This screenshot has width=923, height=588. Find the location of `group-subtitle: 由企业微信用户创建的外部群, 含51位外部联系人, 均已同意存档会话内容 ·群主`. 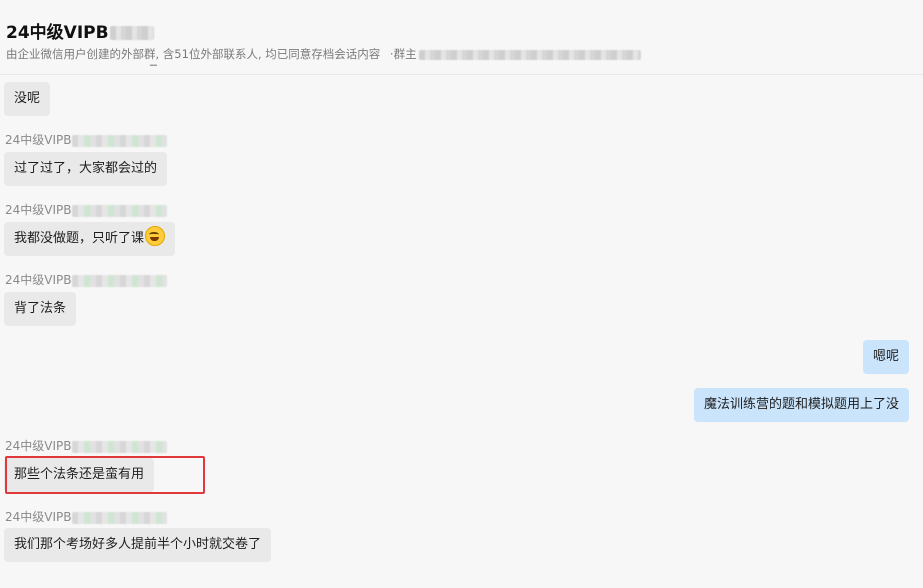

group-subtitle: 由企业微信用户创建的外部群, 含51位外部联系人, 均已同意存档会话内容 ·群主 is located at coordinates (323, 54).